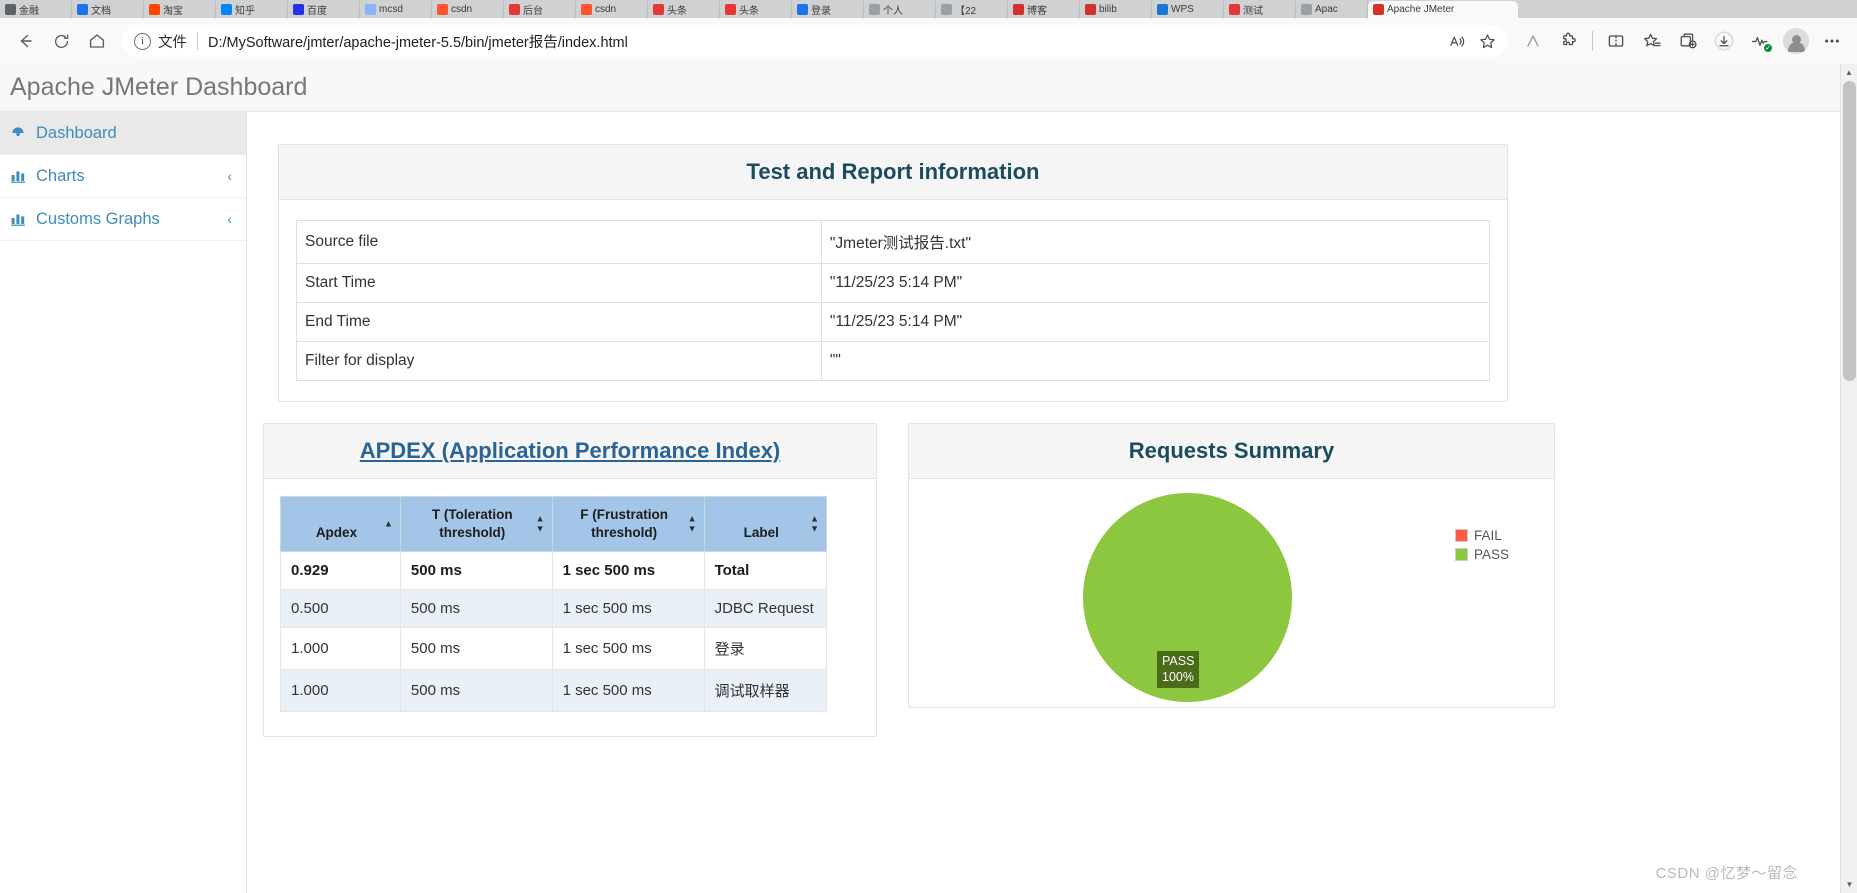  What do you see at coordinates (1487, 535) in the screenshot?
I see `legend-label: FAIL` at bounding box center [1487, 535].